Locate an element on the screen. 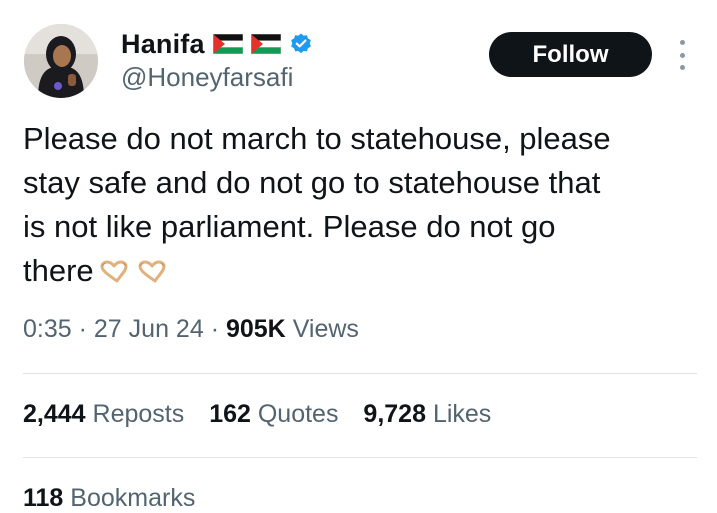  tweet-date: 27 Jun 24 is located at coordinates (149, 329).